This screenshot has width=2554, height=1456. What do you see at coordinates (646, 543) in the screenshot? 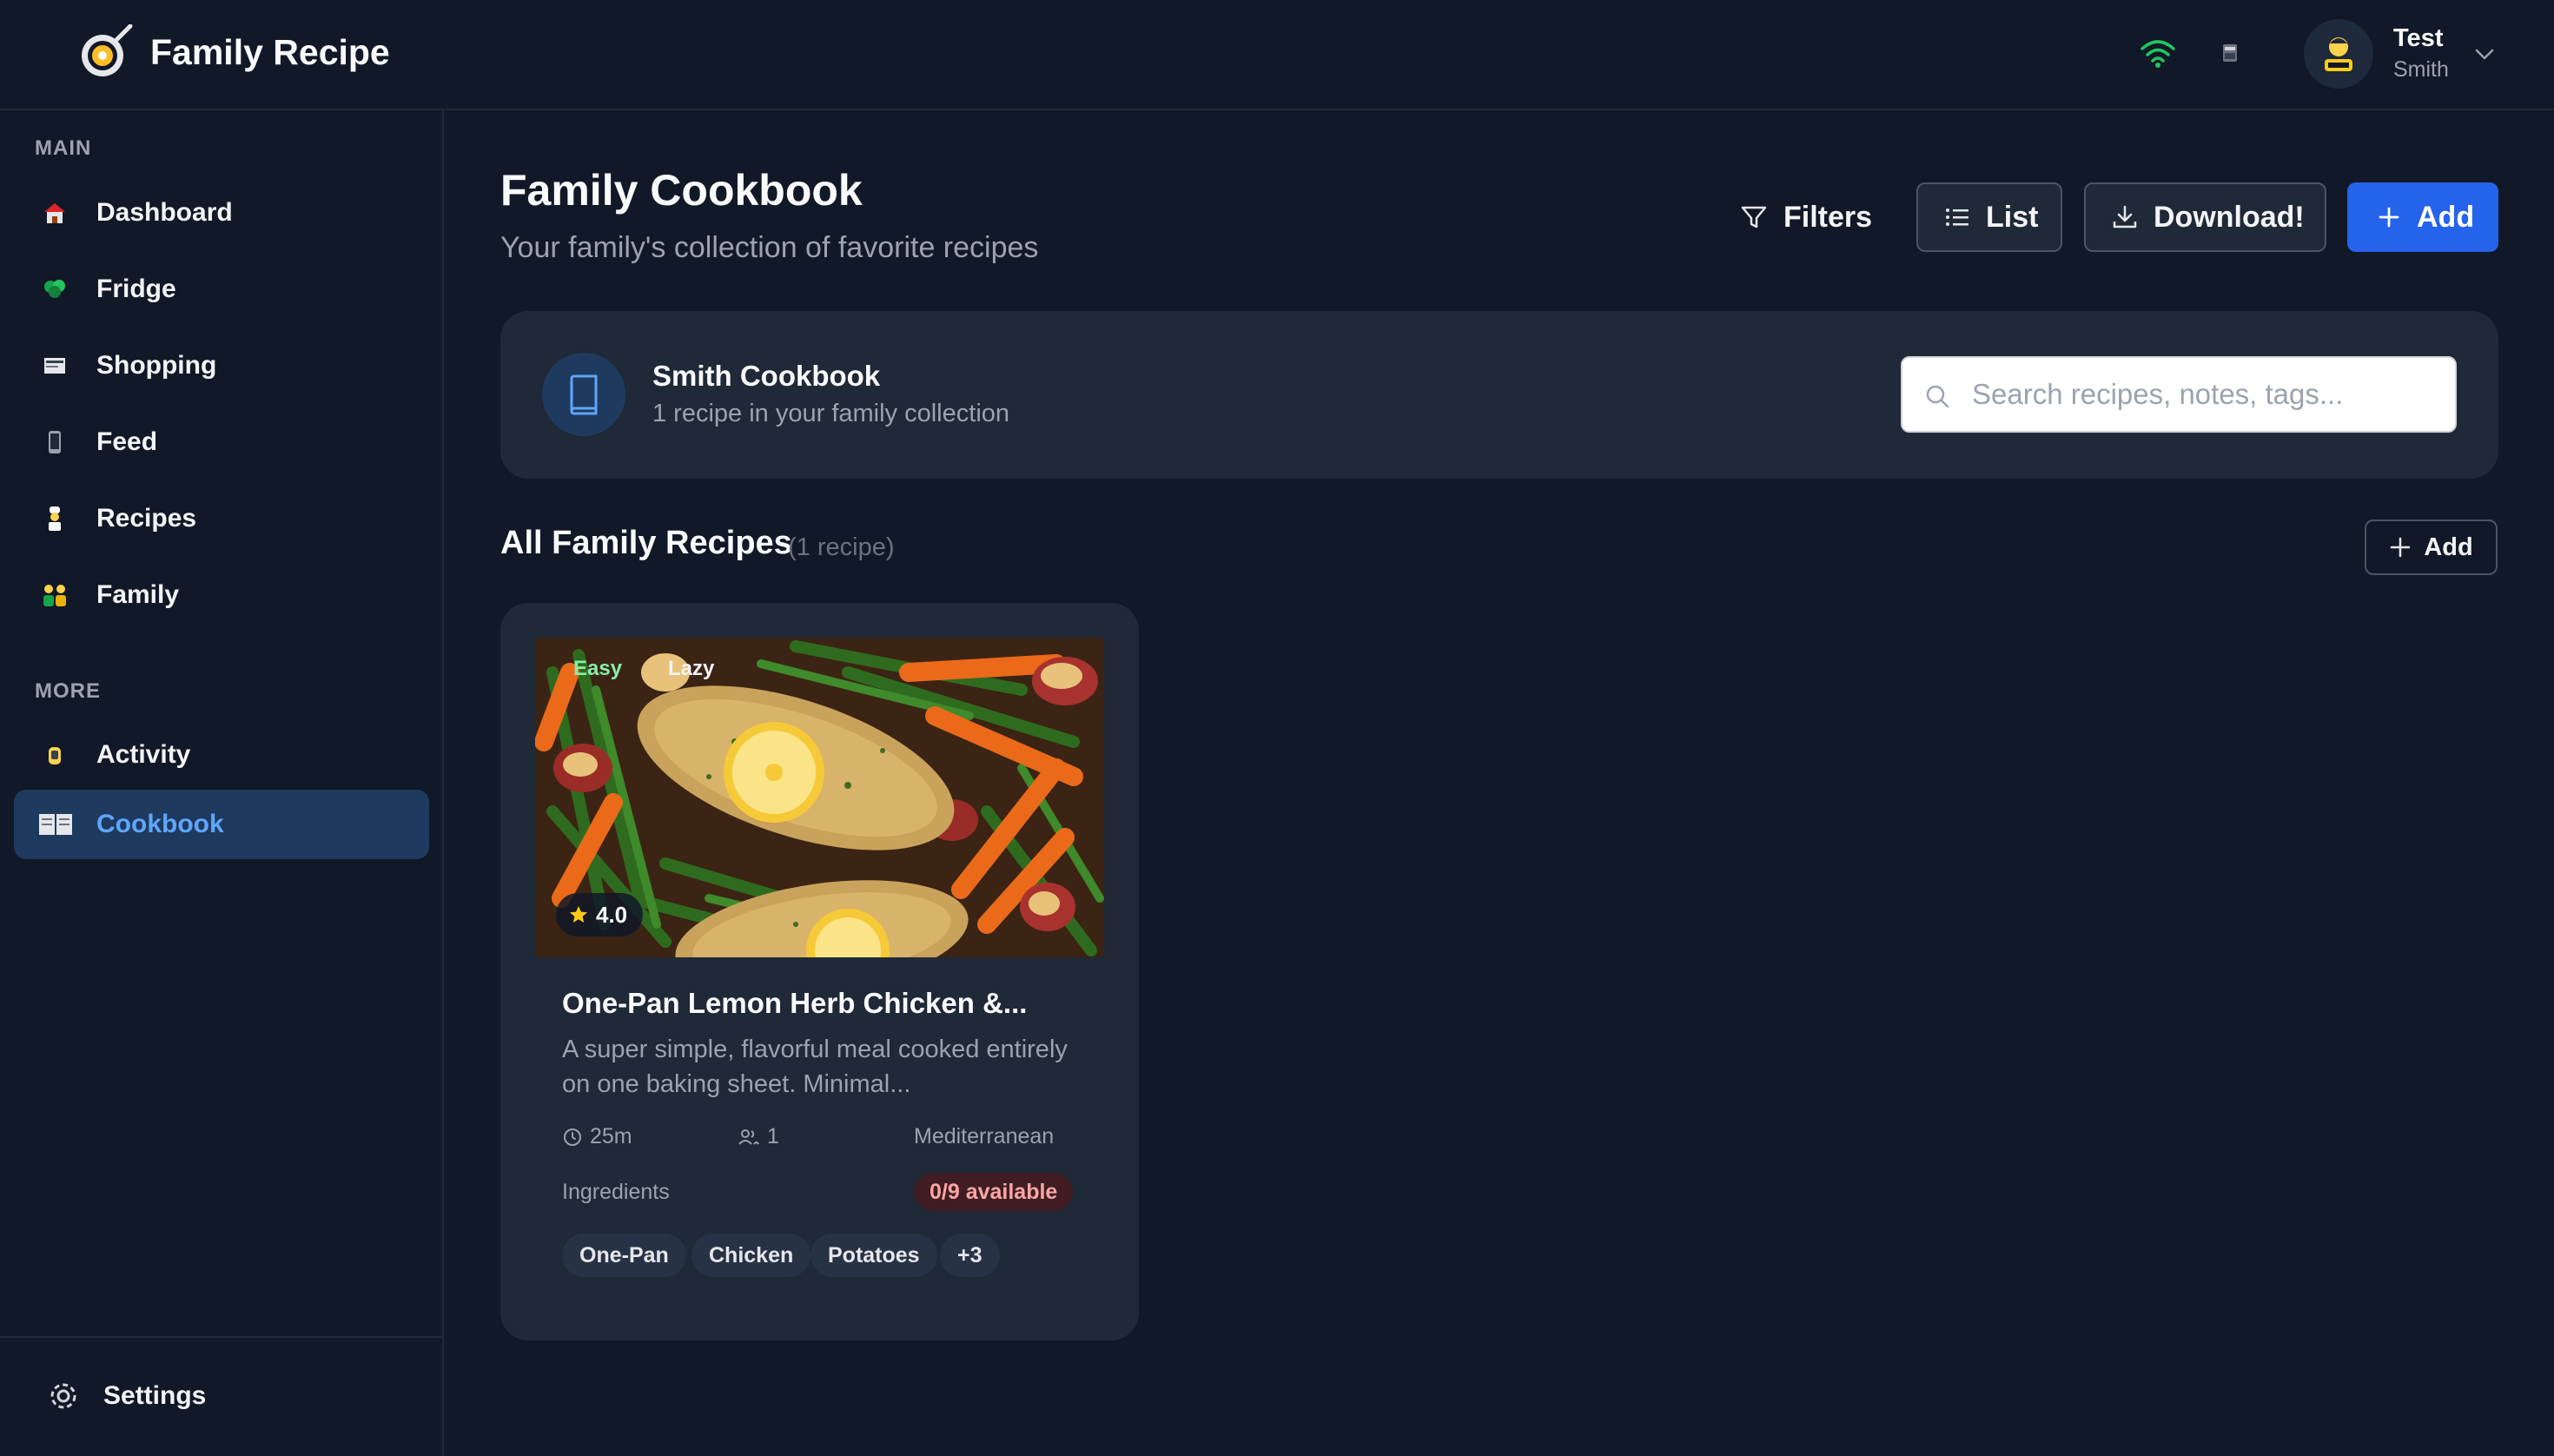
I see `recipes-section-heading: All Family Recipes` at bounding box center [646, 543].